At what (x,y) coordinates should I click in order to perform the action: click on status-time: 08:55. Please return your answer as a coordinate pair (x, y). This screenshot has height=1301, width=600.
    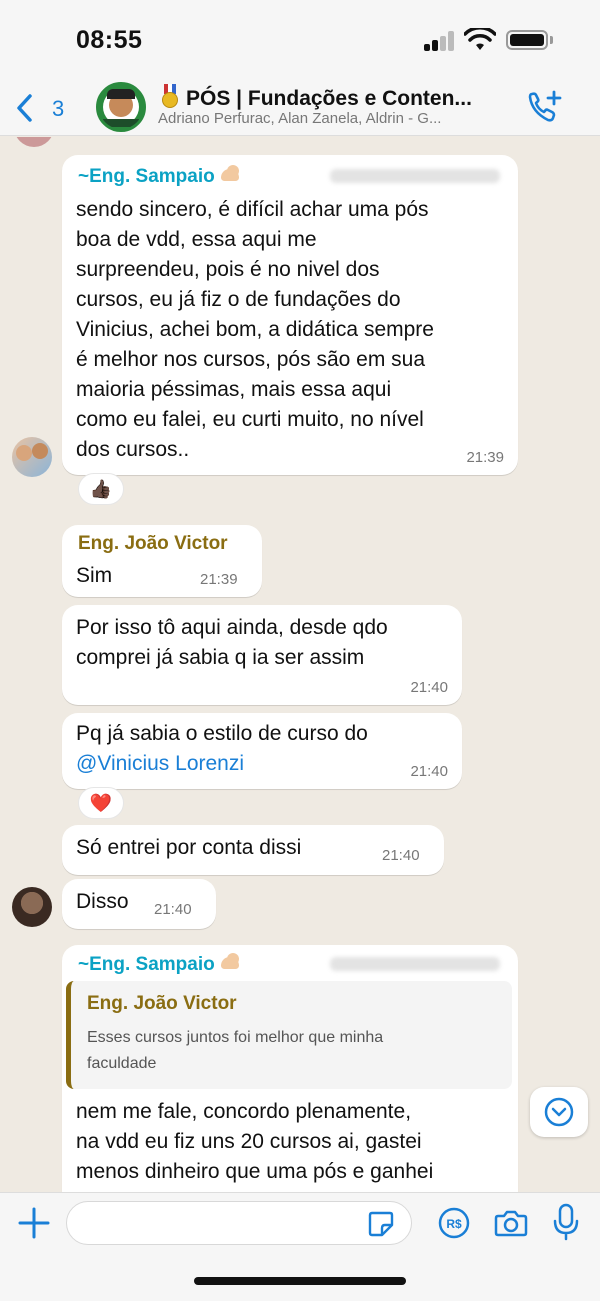
    Looking at the image, I should click on (109, 40).